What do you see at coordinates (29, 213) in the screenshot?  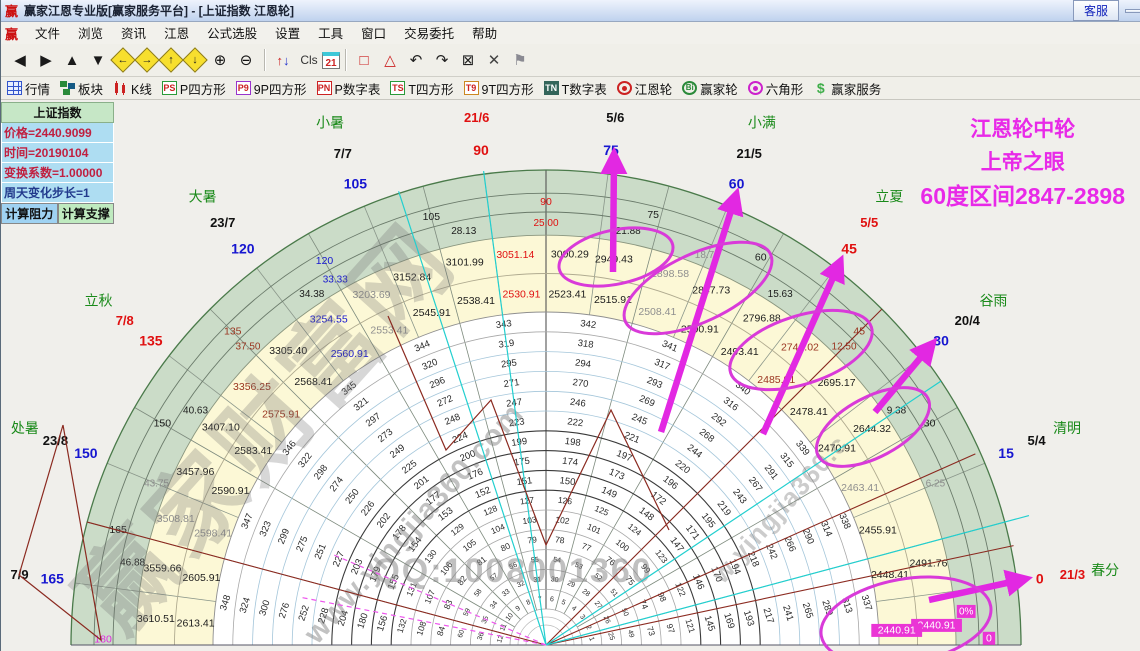 I see `calc-resistance-button: 计算阻力` at bounding box center [29, 213].